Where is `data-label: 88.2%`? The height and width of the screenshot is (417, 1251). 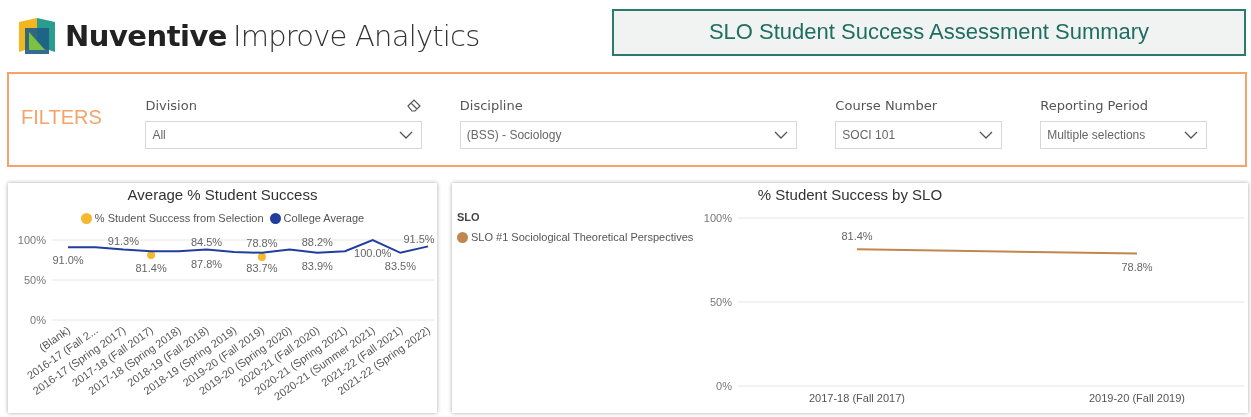 data-label: 88.2% is located at coordinates (317, 242).